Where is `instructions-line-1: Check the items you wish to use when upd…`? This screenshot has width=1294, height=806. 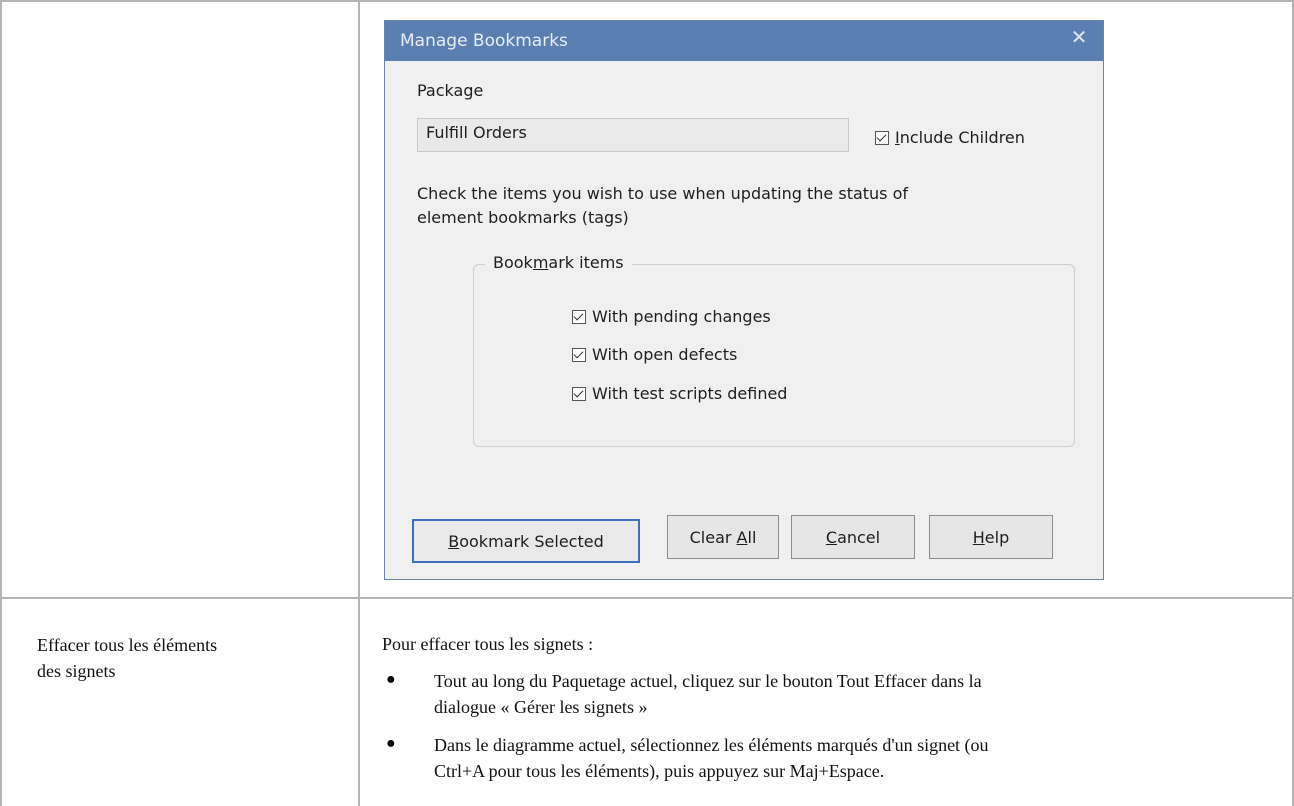
instructions-line-1: Check the items you wish to use when upd… is located at coordinates (663, 193).